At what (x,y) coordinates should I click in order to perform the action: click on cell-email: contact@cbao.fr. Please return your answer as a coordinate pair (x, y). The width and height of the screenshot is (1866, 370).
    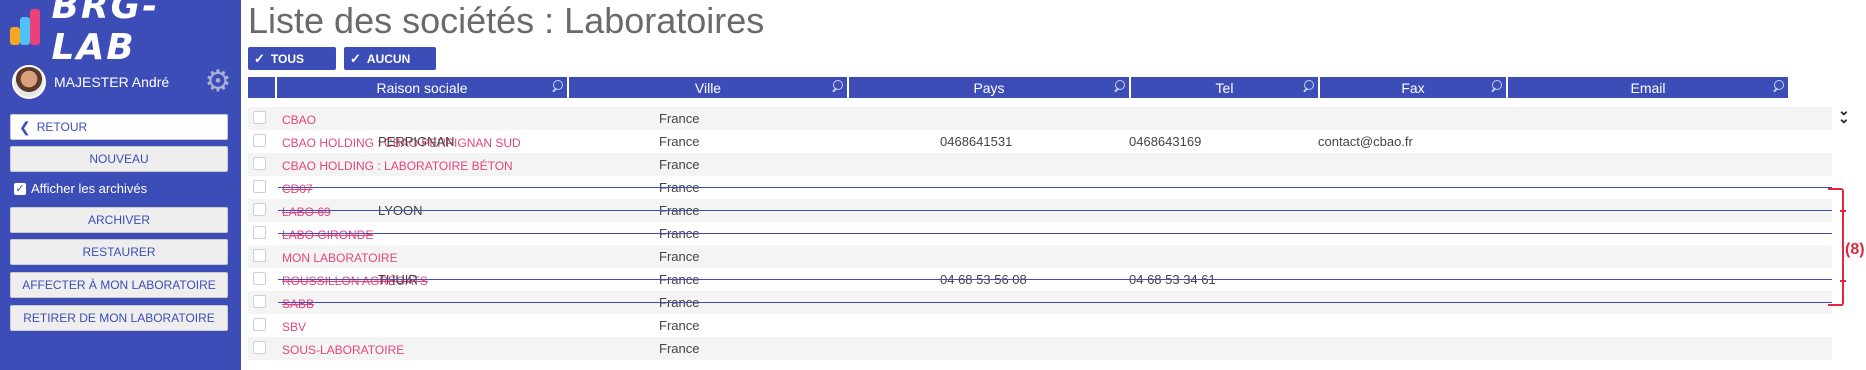
    Looking at the image, I should click on (1365, 141).